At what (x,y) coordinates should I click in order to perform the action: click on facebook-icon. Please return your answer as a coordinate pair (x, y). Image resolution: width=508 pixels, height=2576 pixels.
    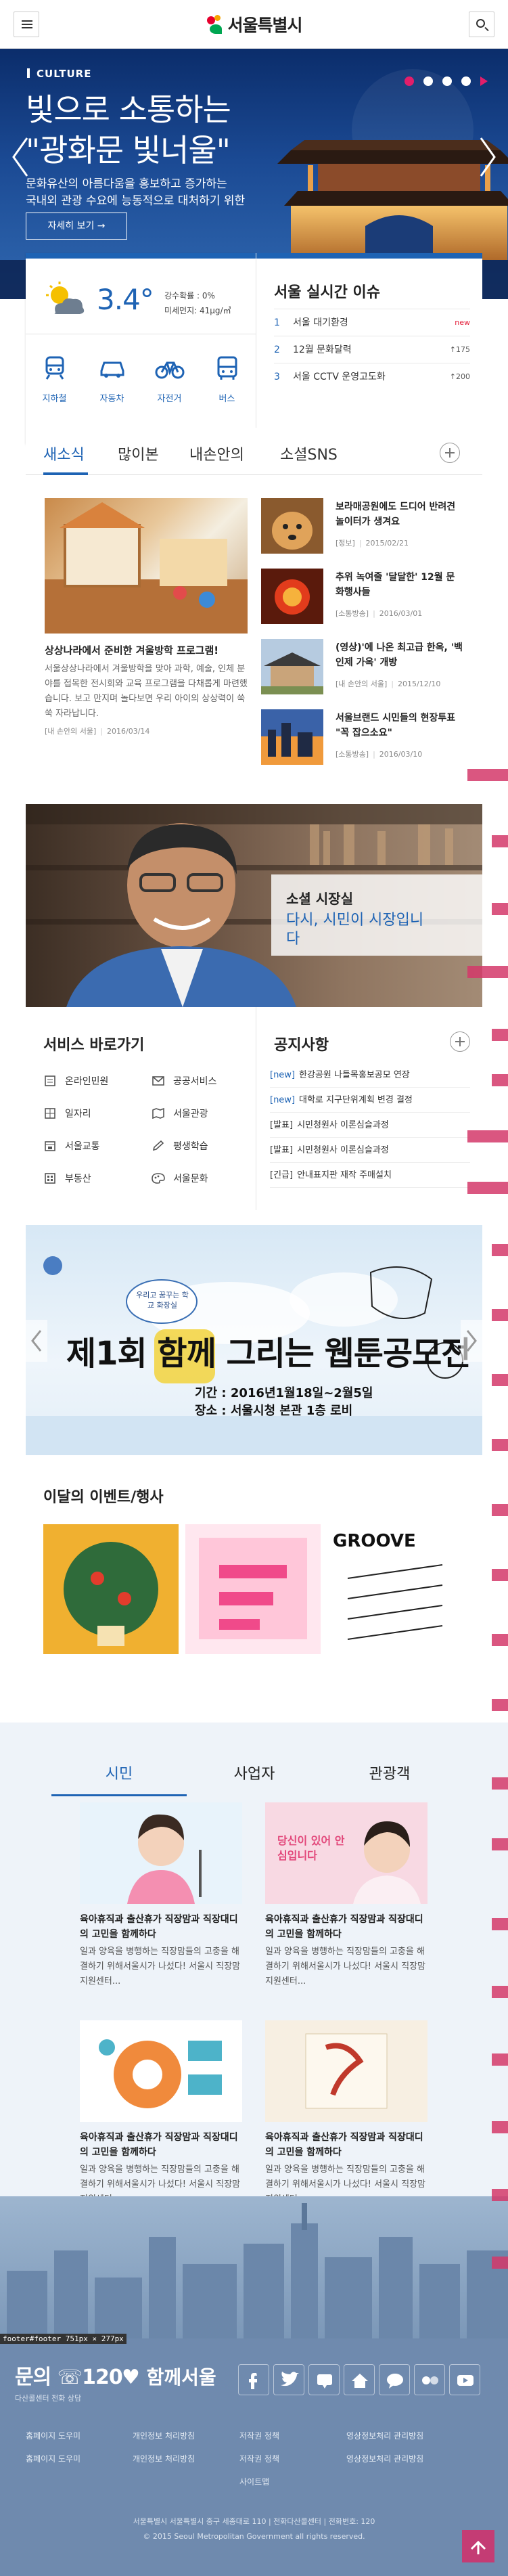
    Looking at the image, I should click on (254, 2379).